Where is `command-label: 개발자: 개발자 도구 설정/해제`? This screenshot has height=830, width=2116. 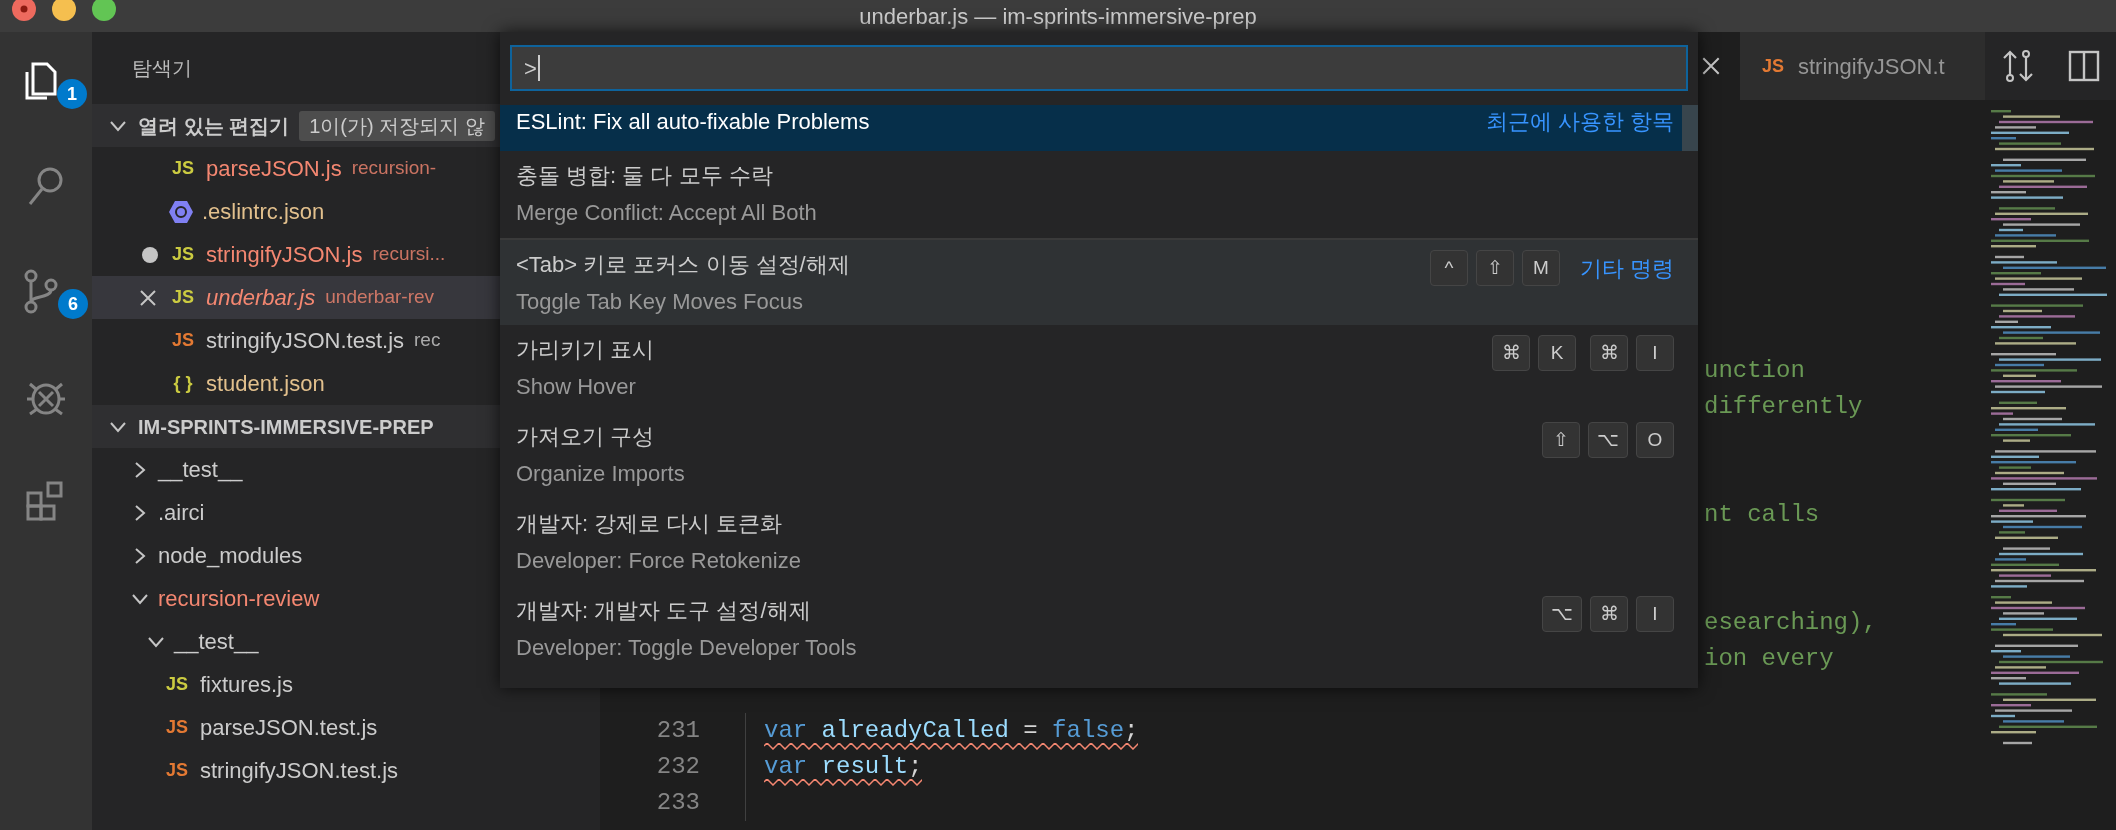
command-label: 개발자: 개발자 도구 설정/해제 is located at coordinates (664, 611).